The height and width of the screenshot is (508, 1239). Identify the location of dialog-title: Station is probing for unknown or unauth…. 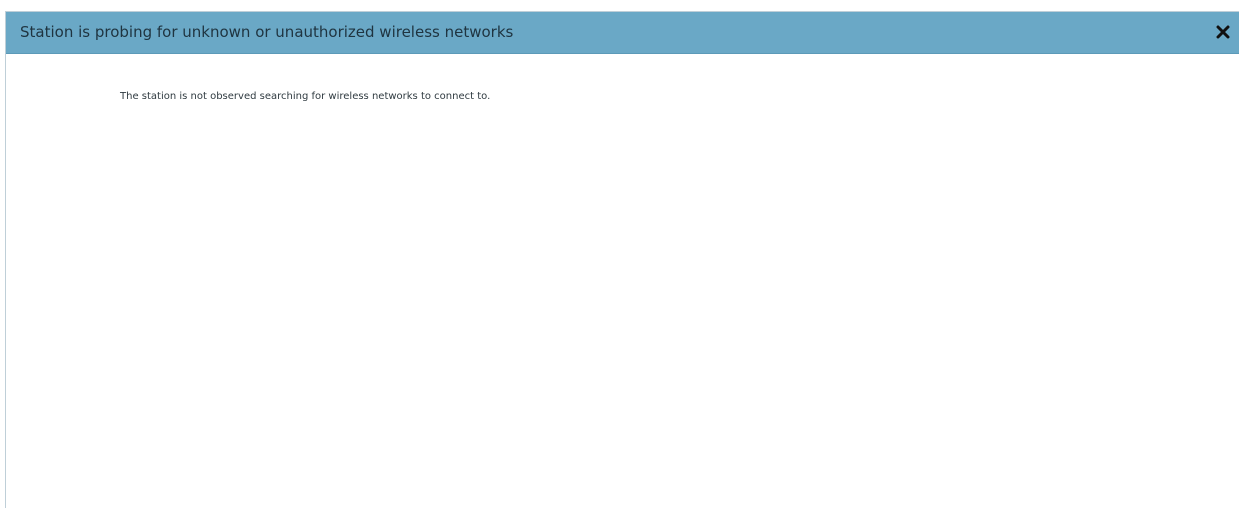
(267, 32).